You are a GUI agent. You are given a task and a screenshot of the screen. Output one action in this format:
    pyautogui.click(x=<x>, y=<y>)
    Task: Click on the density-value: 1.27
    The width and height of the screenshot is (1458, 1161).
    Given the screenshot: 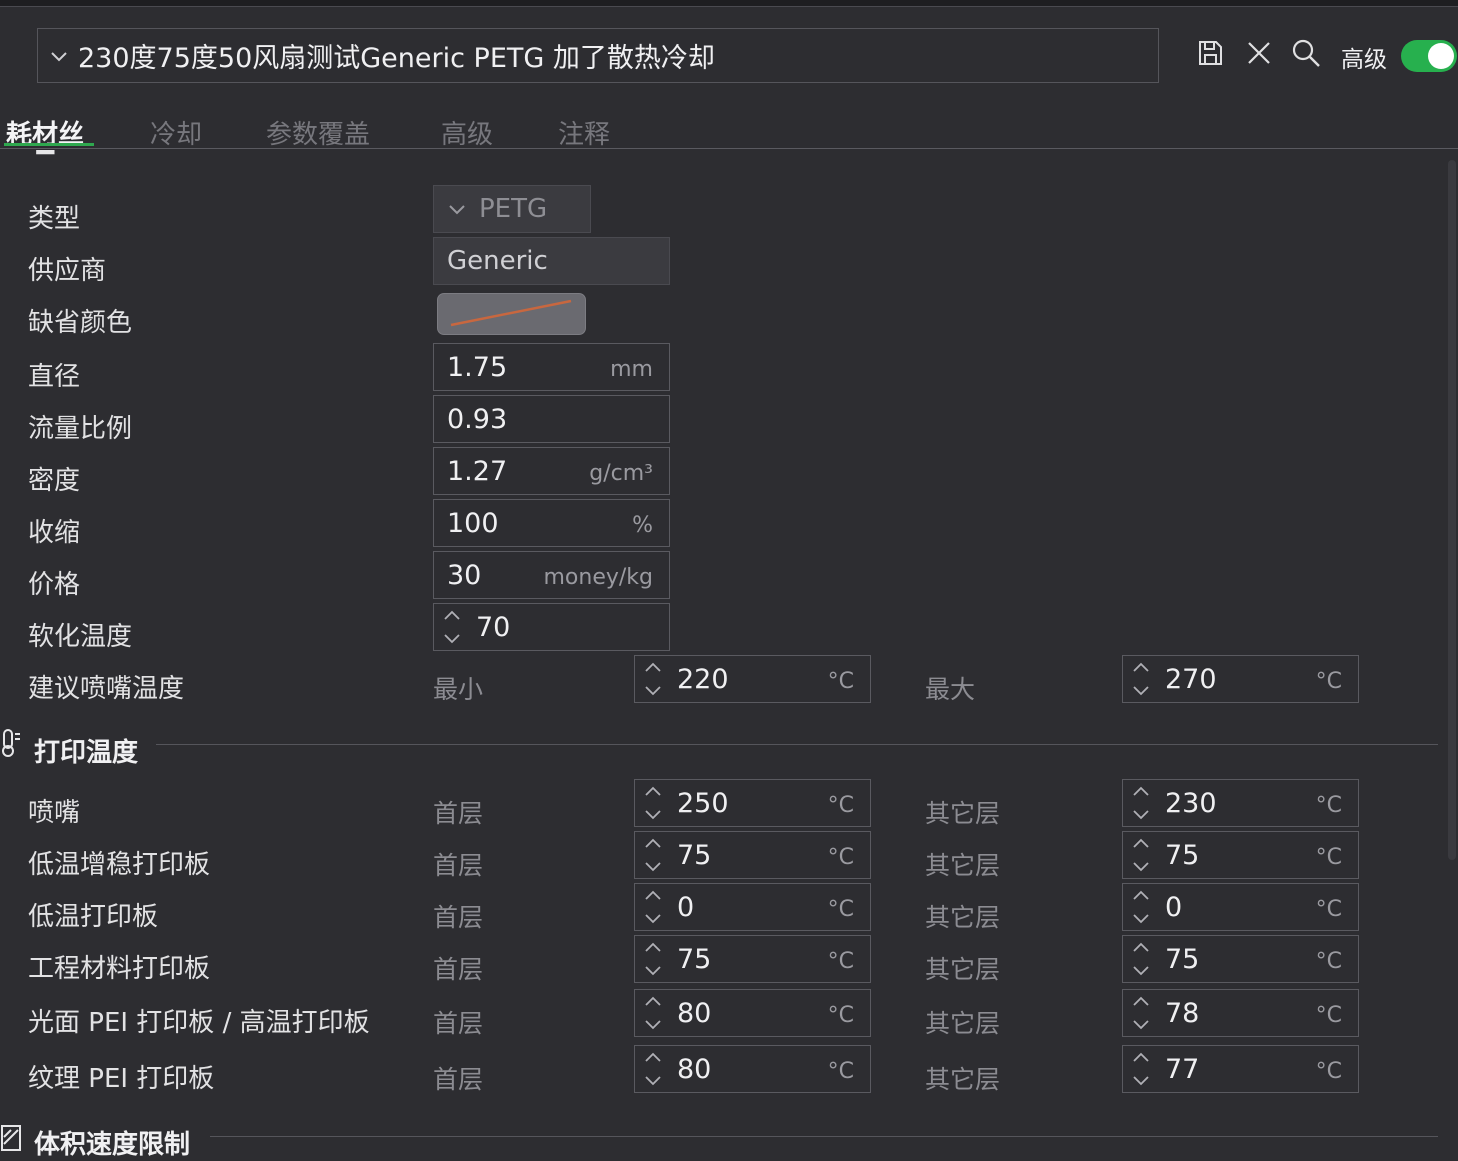 What is the action you would take?
    pyautogui.click(x=477, y=471)
    